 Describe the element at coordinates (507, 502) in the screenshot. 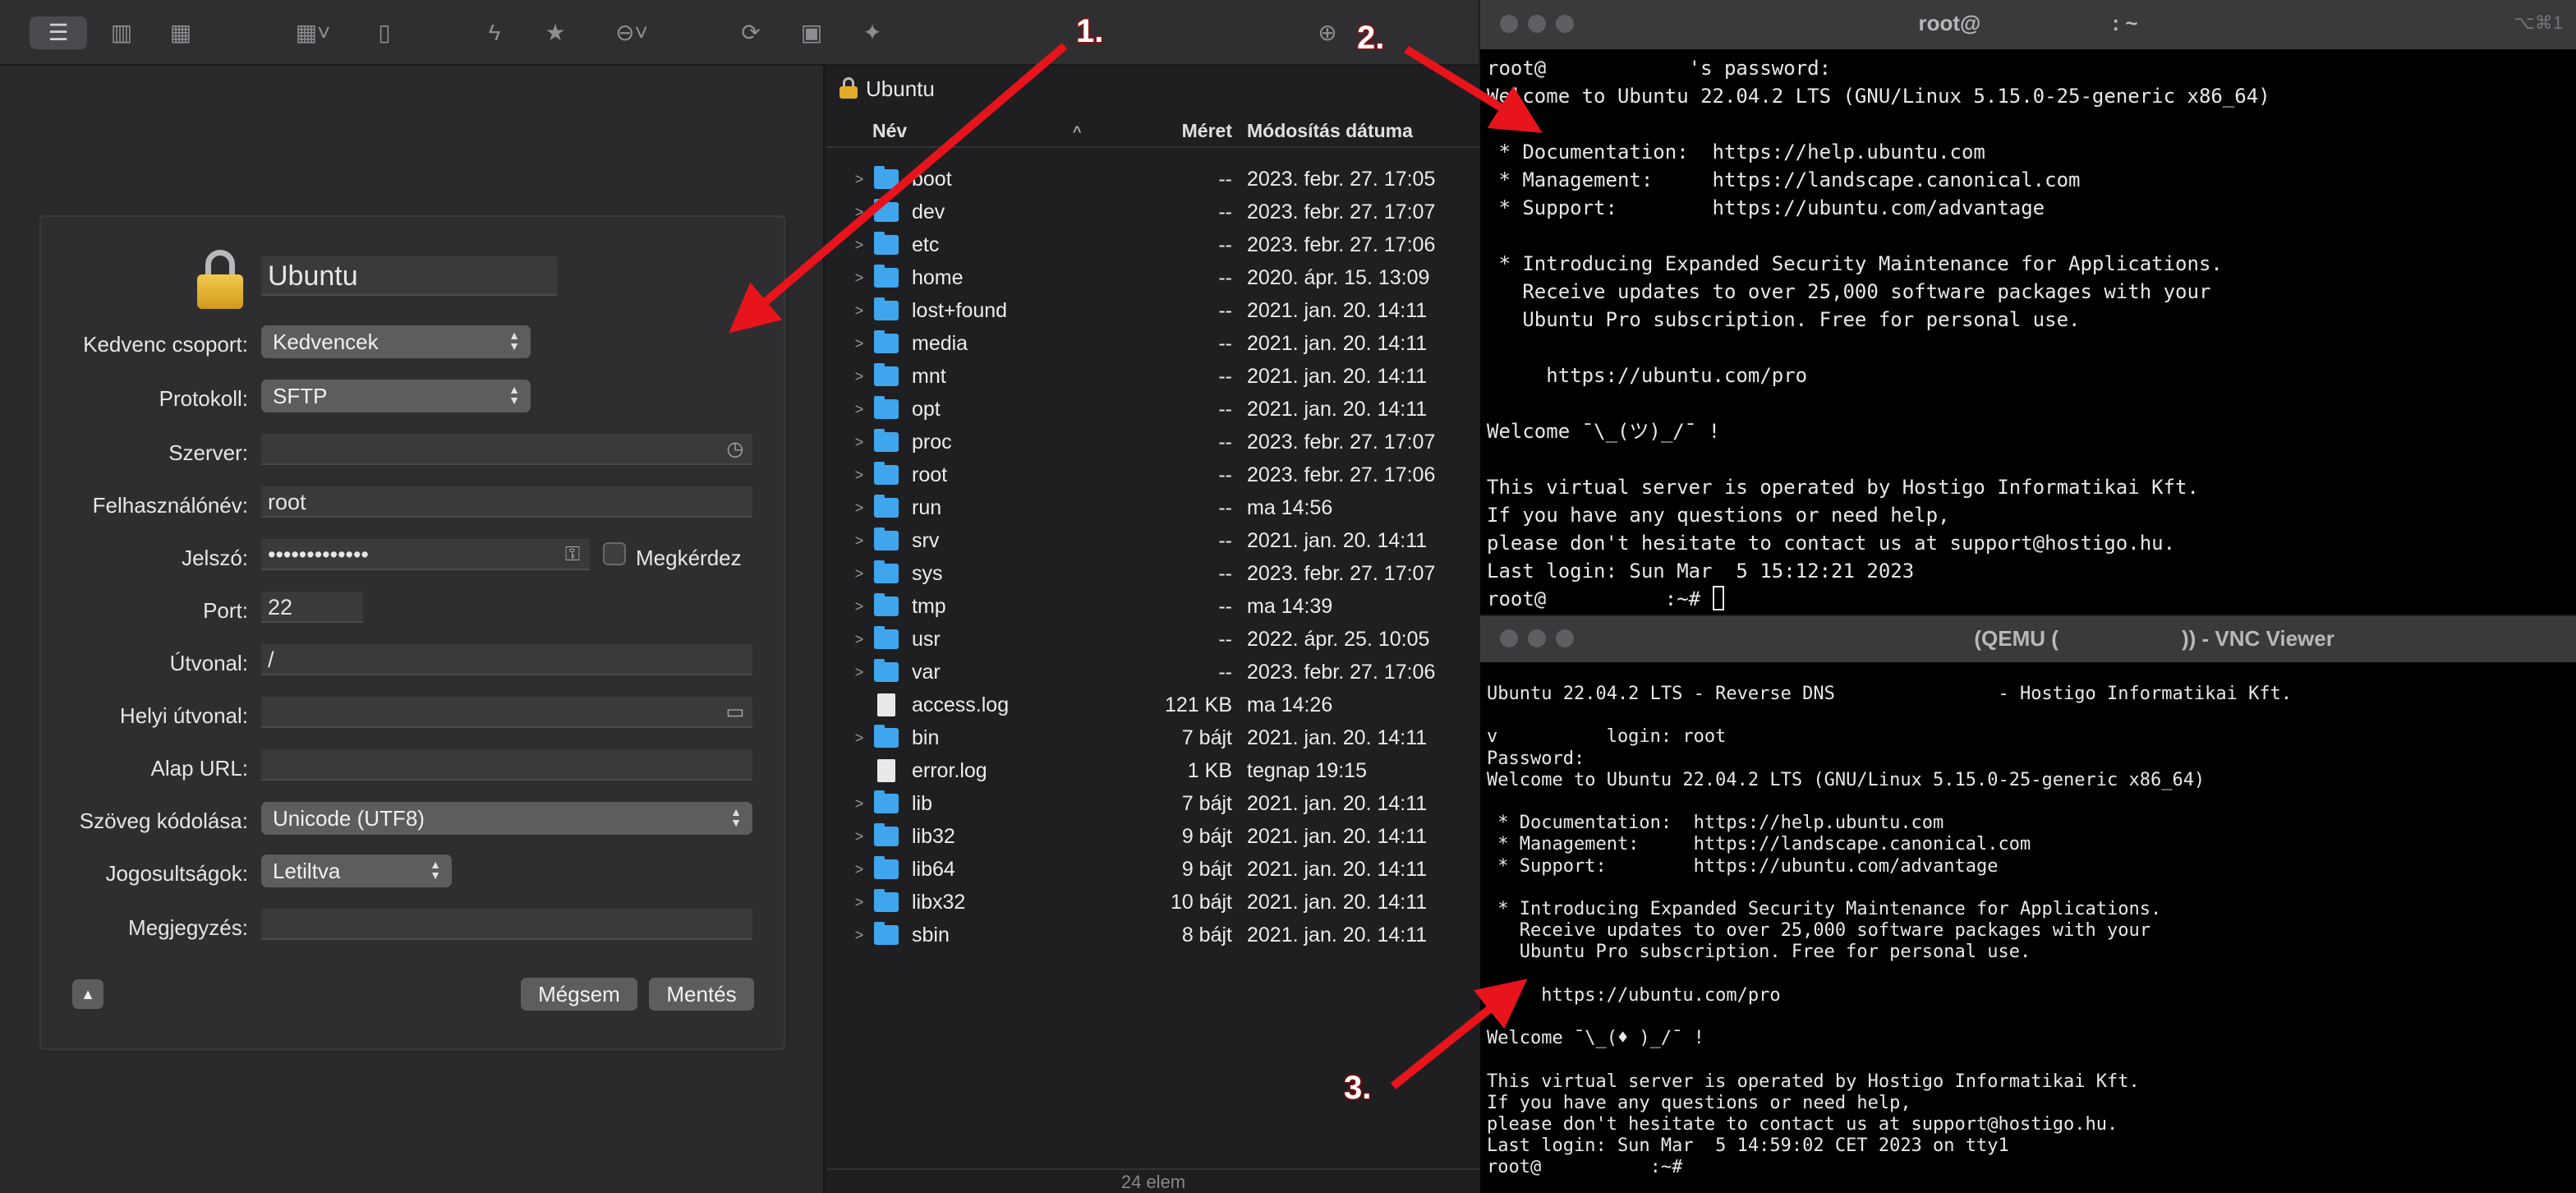

I see `username-input: root` at that location.